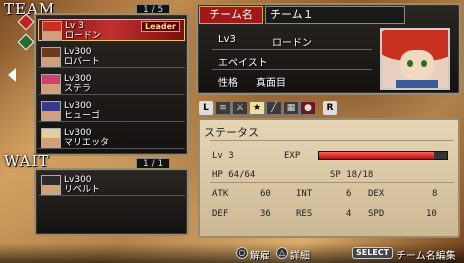 The height and width of the screenshot is (263, 464). Describe the element at coordinates (82, 116) in the screenshot. I see `member-name: ヒューゴ` at that location.